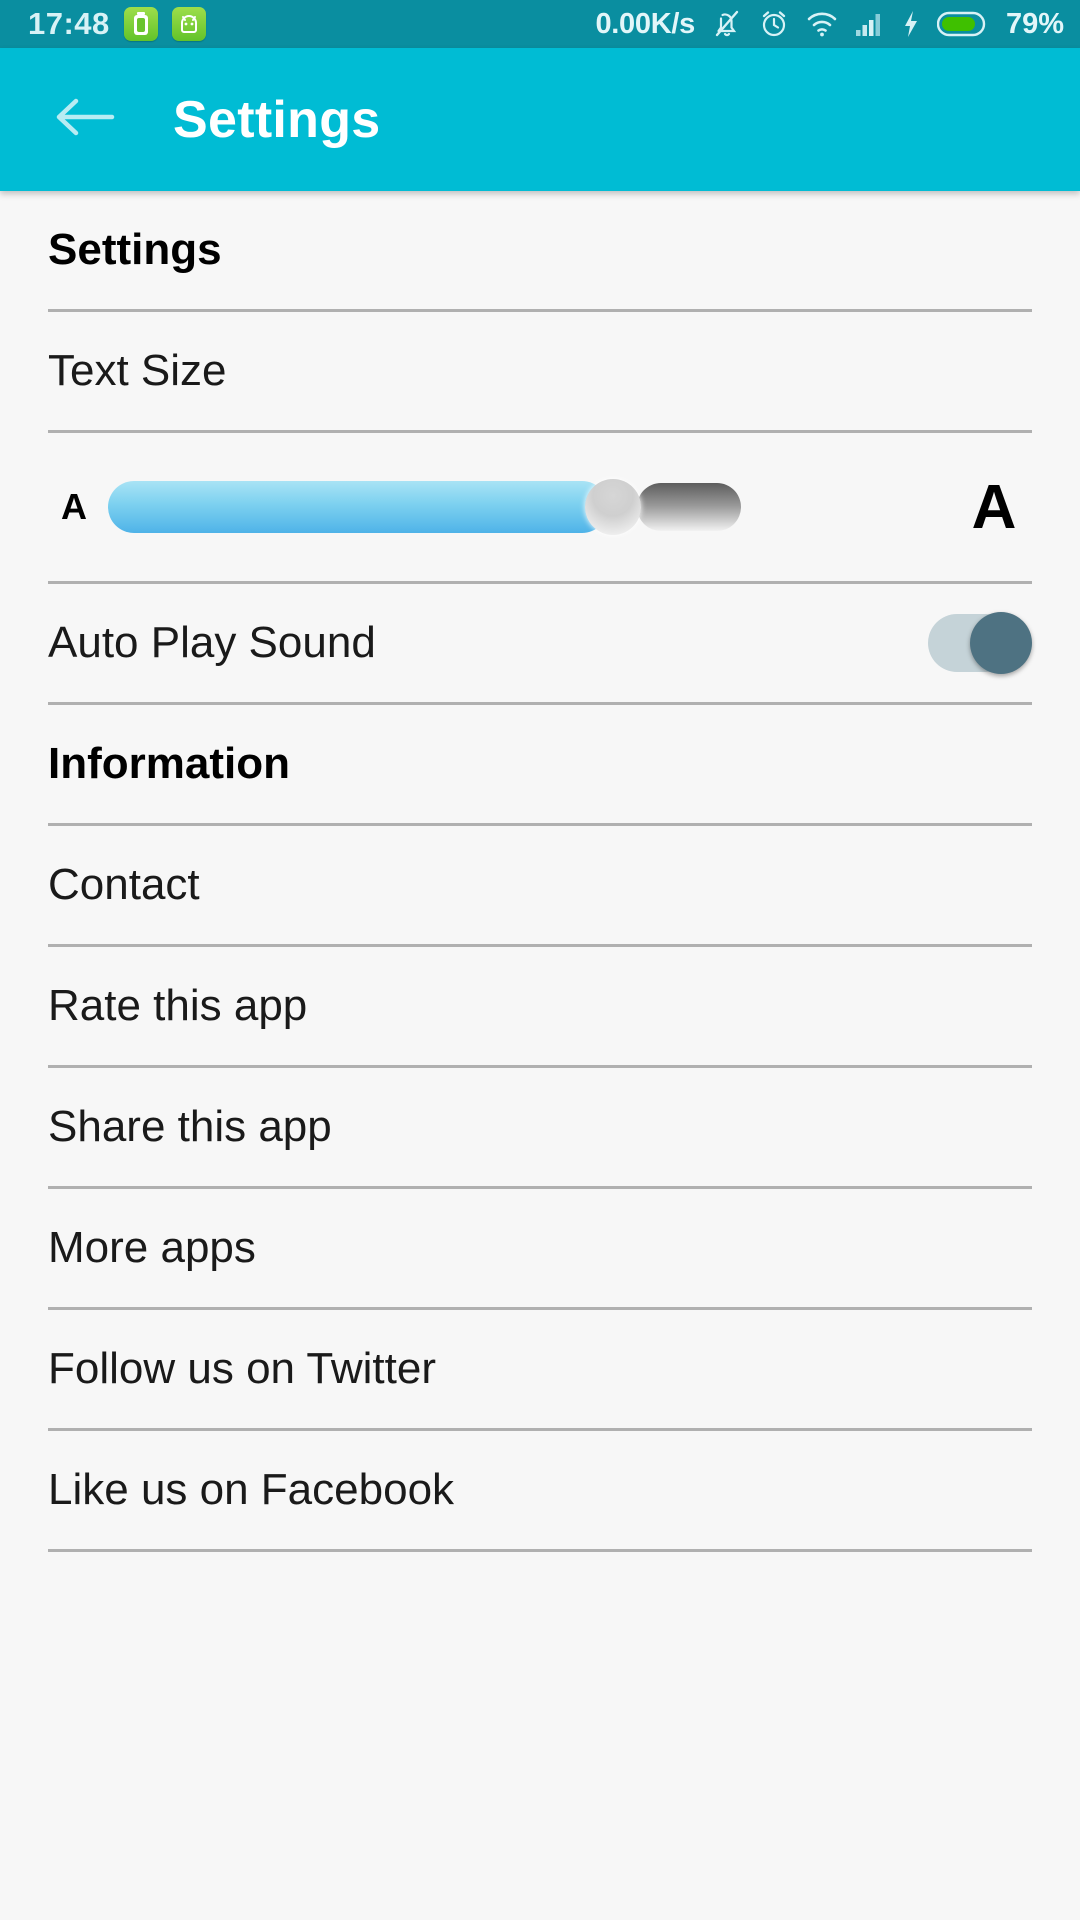  I want to click on section-header-settings: Settings, so click(135, 249).